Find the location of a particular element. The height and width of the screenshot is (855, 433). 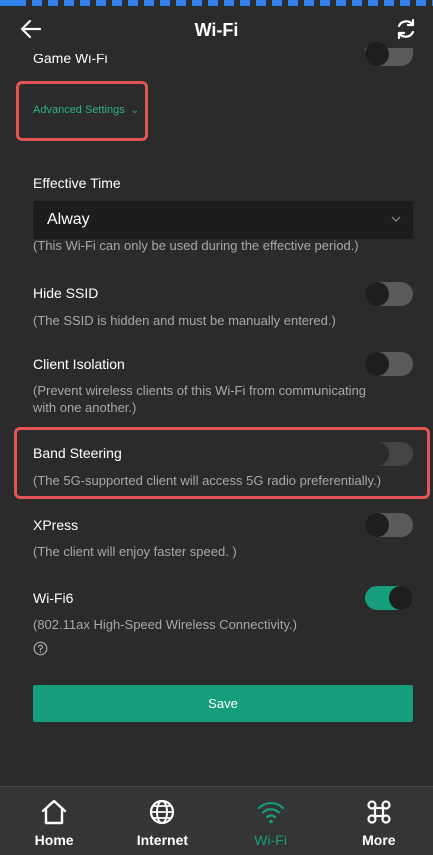

client-isolation-hint-line2: with one another.) is located at coordinates (85, 407).